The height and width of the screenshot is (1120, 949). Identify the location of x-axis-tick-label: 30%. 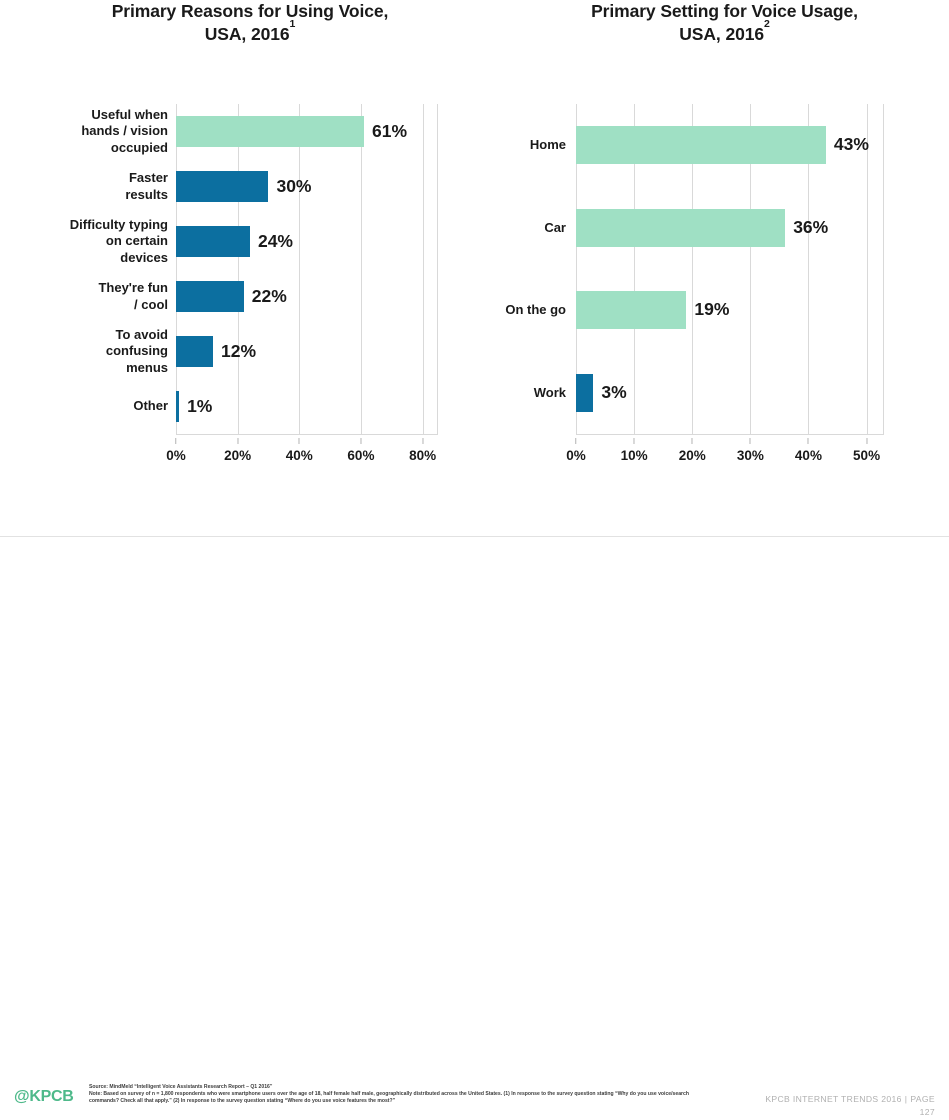
(750, 455).